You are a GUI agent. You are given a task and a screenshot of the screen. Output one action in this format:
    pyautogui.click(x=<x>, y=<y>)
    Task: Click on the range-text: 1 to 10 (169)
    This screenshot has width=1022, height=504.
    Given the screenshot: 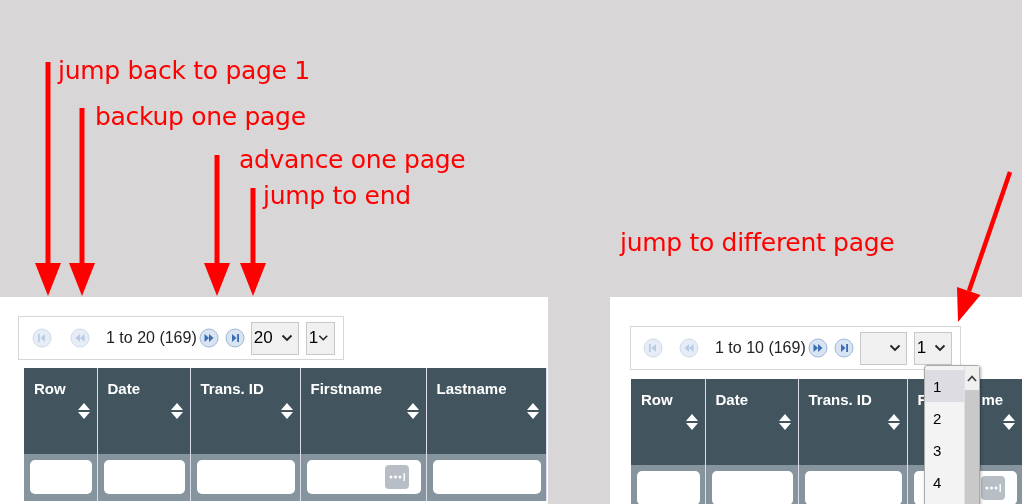 What is the action you would take?
    pyautogui.click(x=760, y=348)
    